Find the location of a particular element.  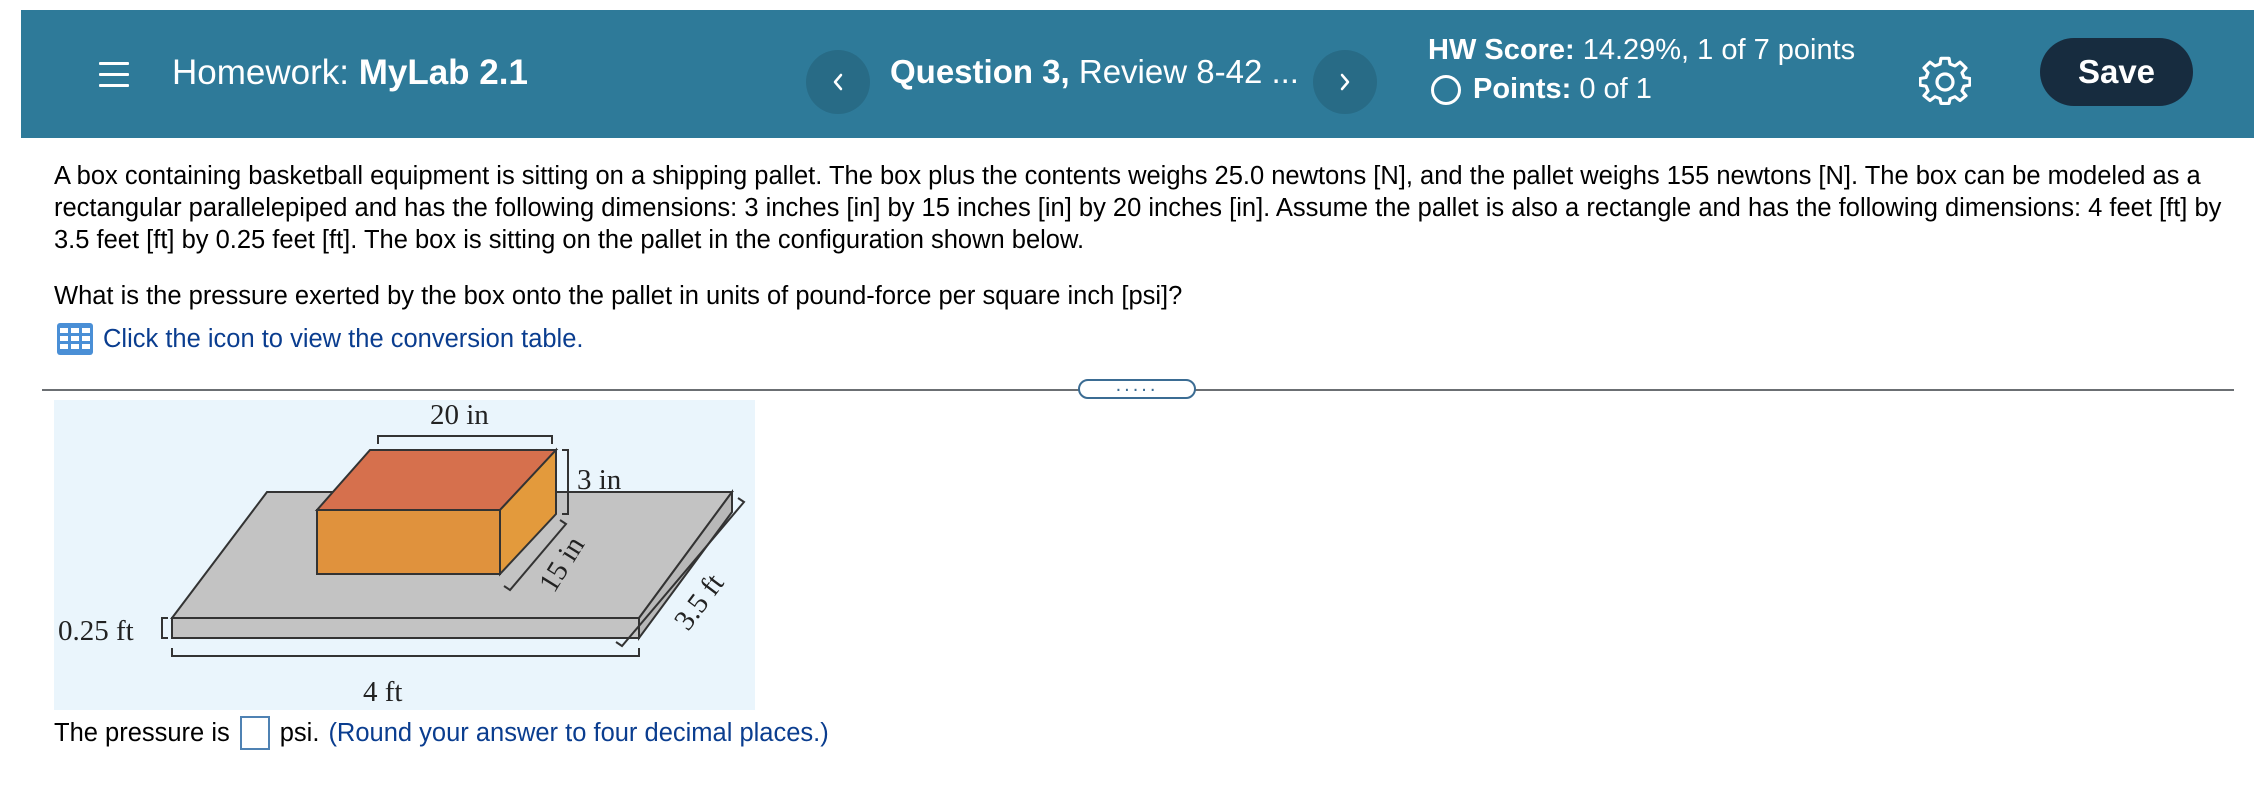

label-3in: 3 in is located at coordinates (599, 480).